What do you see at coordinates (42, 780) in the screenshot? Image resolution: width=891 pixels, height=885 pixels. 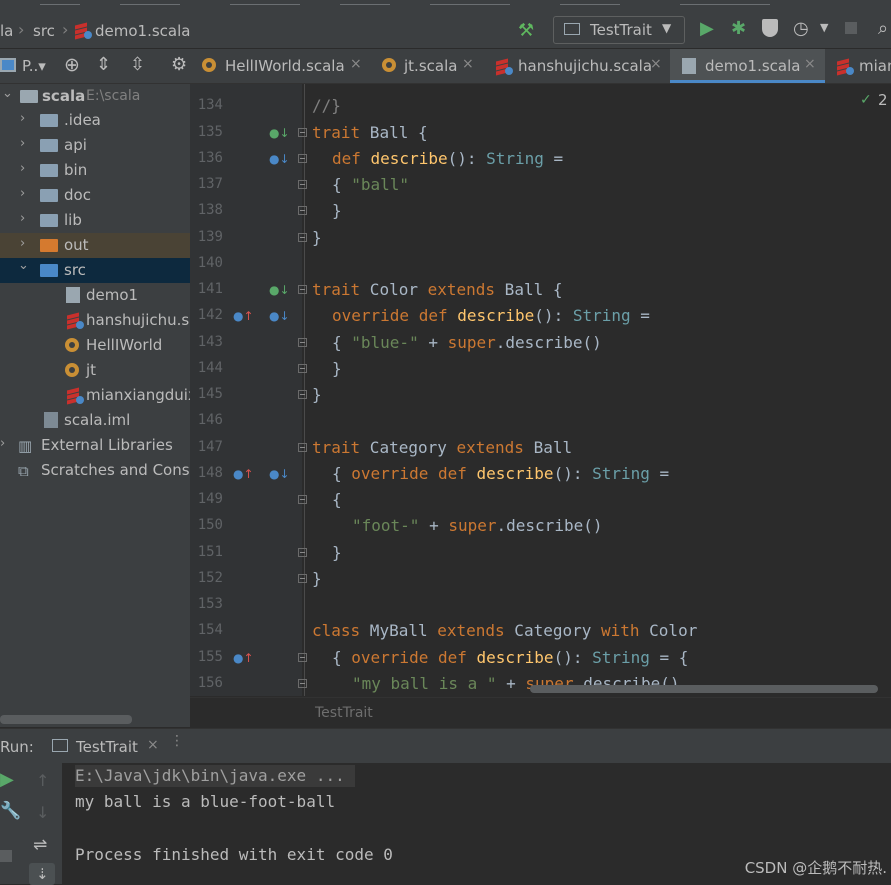 I see `scroll-up-icon: ↑` at bounding box center [42, 780].